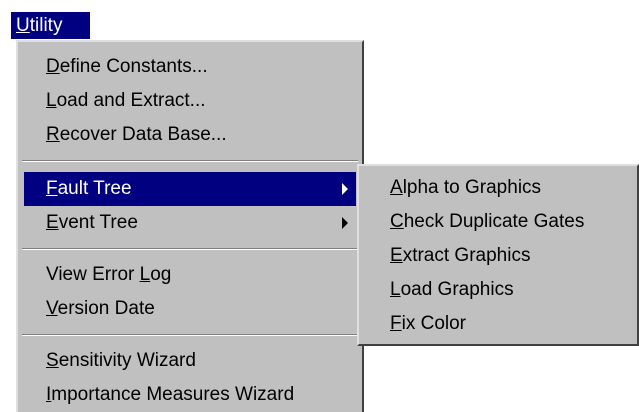  Describe the element at coordinates (52, 360) in the screenshot. I see `menu-item-accel: S` at that location.